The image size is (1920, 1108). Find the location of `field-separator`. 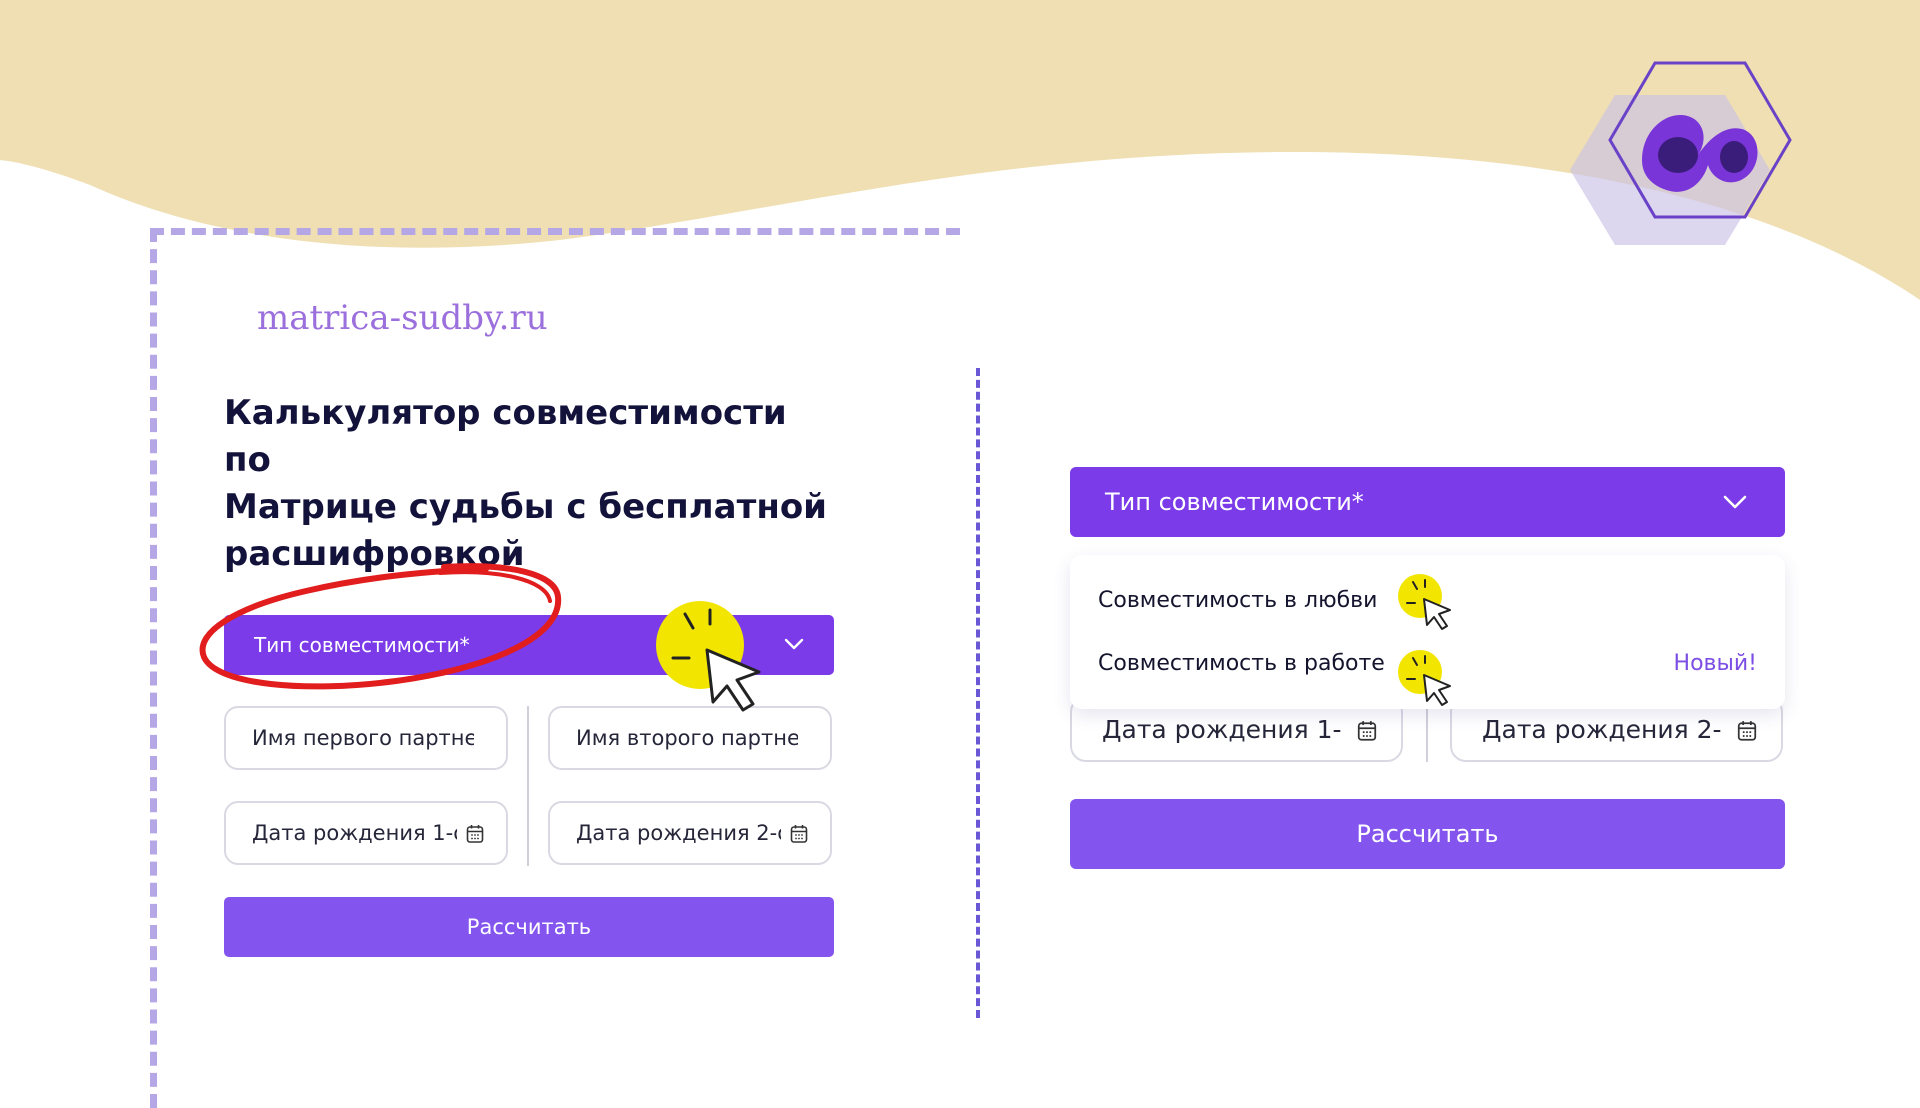

field-separator is located at coordinates (528, 786).